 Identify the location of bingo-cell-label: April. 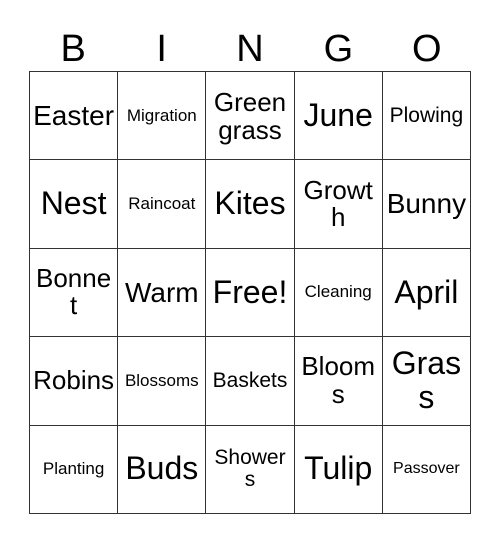
(426, 291).